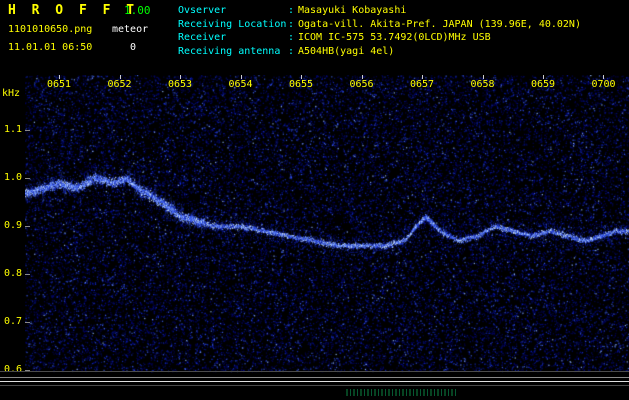 The width and height of the screenshot is (629, 400). What do you see at coordinates (422, 84) in the screenshot?
I see `time-tick-label: 0657` at bounding box center [422, 84].